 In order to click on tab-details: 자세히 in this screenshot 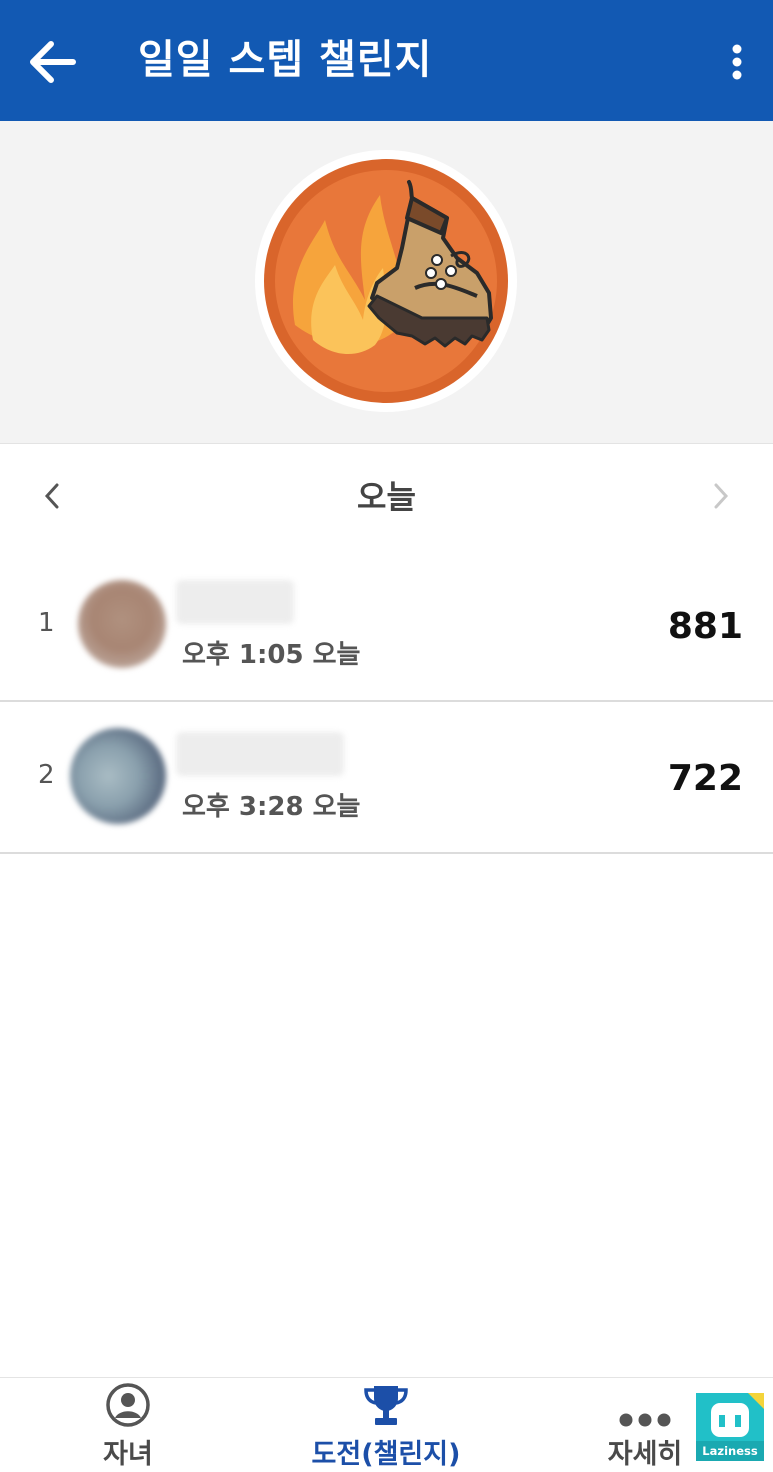, I will do `click(645, 1425)`.